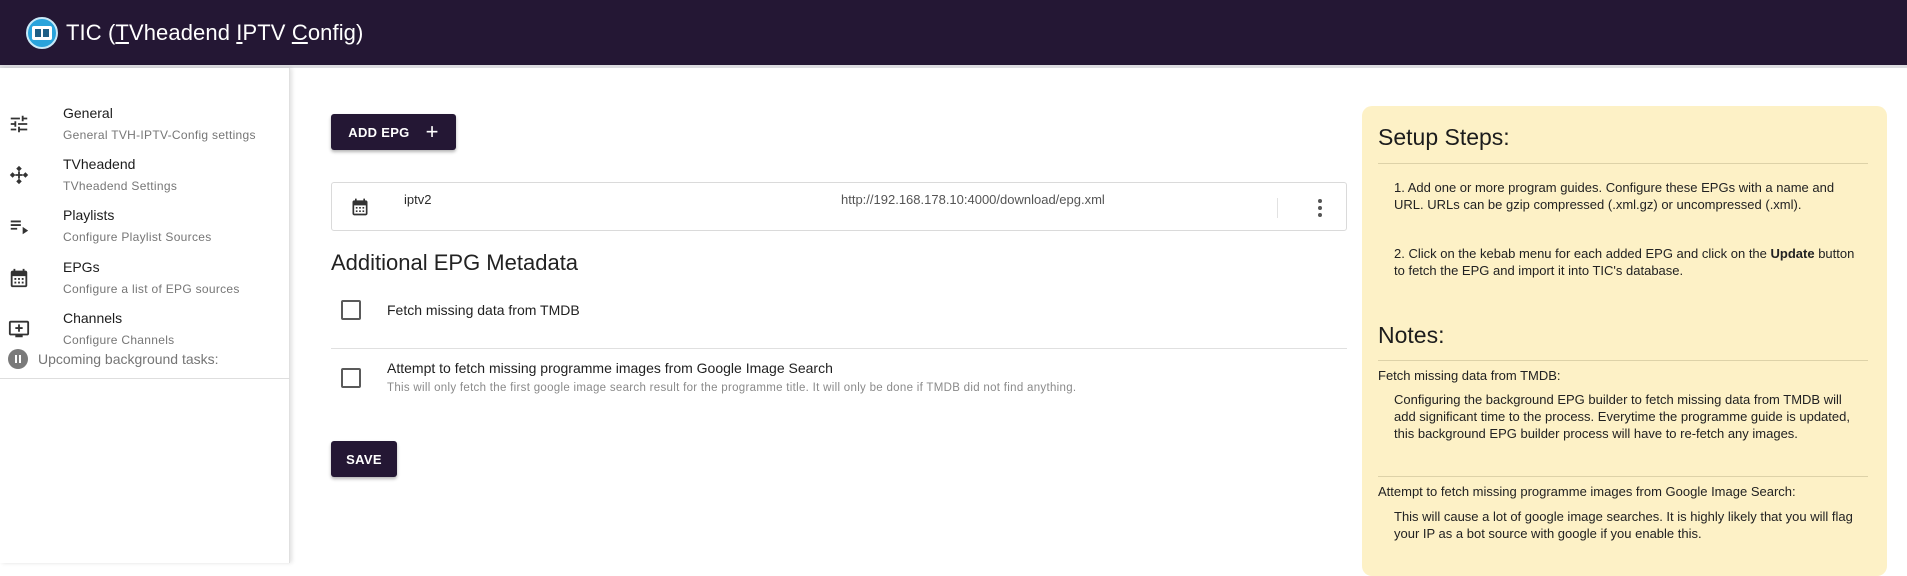 The height and width of the screenshot is (576, 1907). What do you see at coordinates (145, 378) in the screenshot?
I see `sidebar-divider` at bounding box center [145, 378].